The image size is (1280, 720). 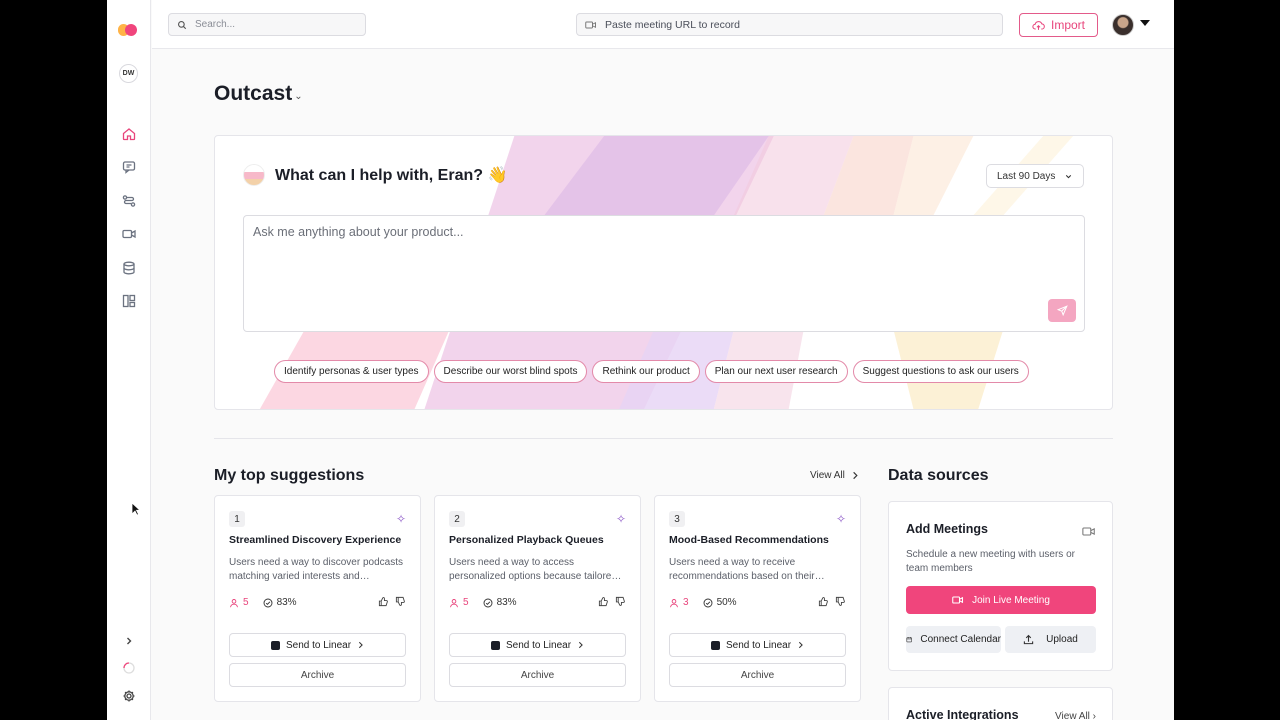 I want to click on suggestion-rank: 3, so click(x=677, y=519).